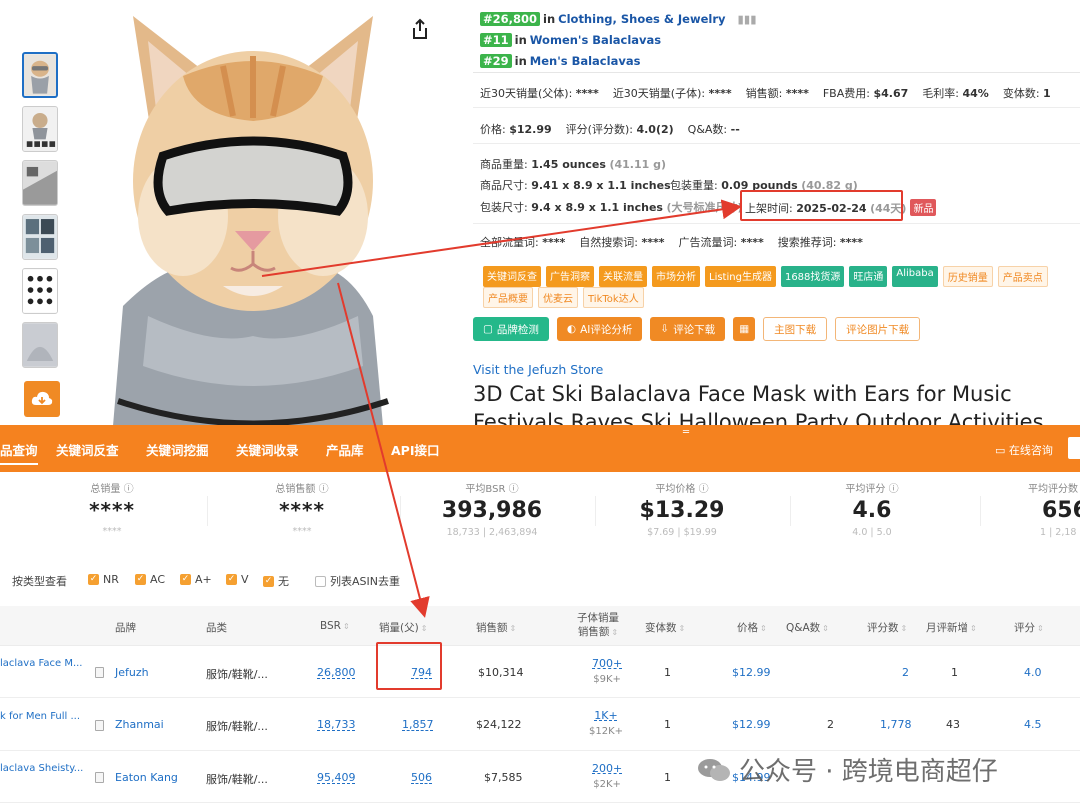  I want to click on col-price: 价格 ⇕, so click(752, 627).